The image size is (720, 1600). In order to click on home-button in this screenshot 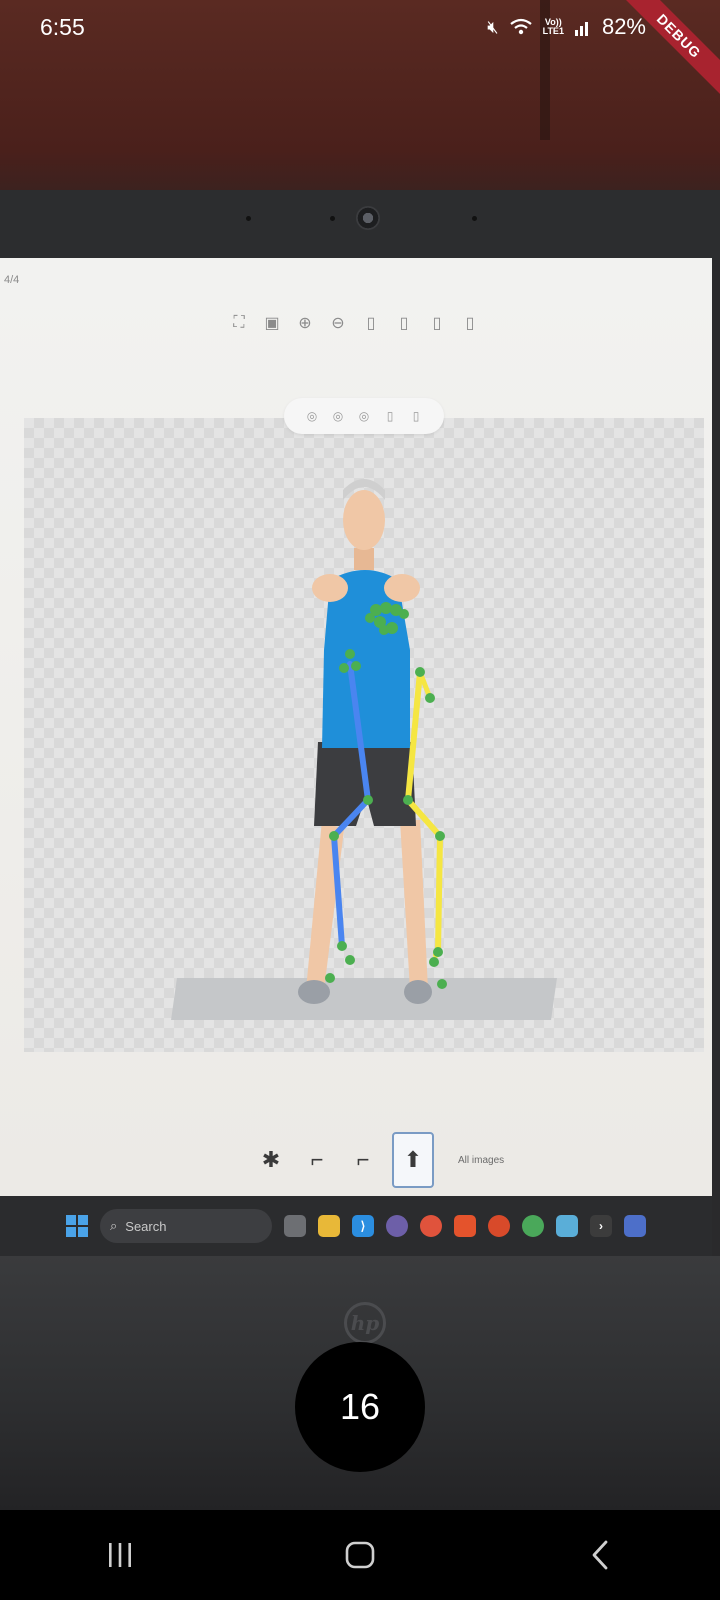, I will do `click(360, 1555)`.